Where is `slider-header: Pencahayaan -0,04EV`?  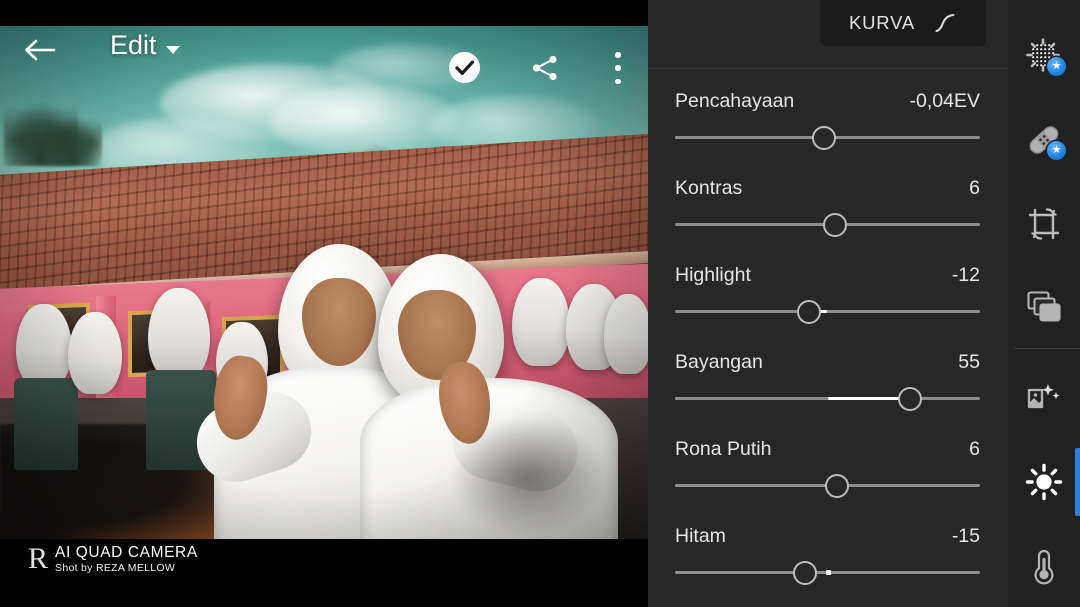 slider-header: Pencahayaan -0,04EV is located at coordinates (827, 101).